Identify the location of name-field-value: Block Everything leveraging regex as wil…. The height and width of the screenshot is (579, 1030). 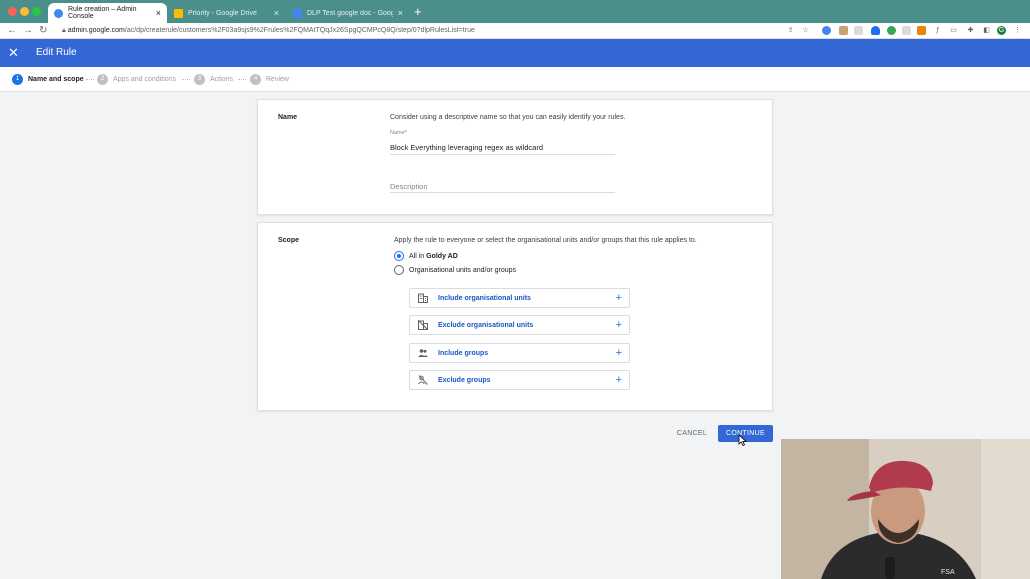
(466, 147).